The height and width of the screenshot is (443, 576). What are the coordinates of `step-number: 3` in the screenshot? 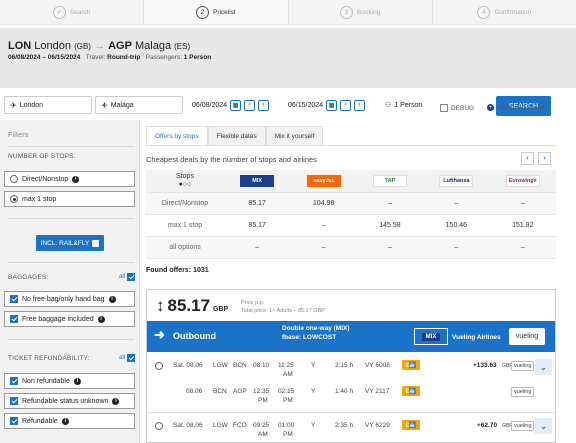 It's located at (346, 12).